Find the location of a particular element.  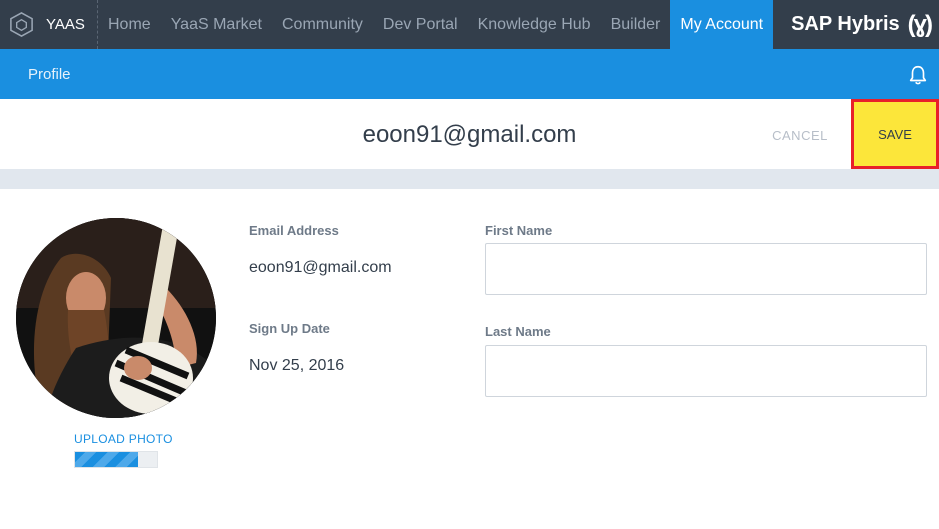

signup-date-value: Nov 25, 2016 is located at coordinates (297, 365).